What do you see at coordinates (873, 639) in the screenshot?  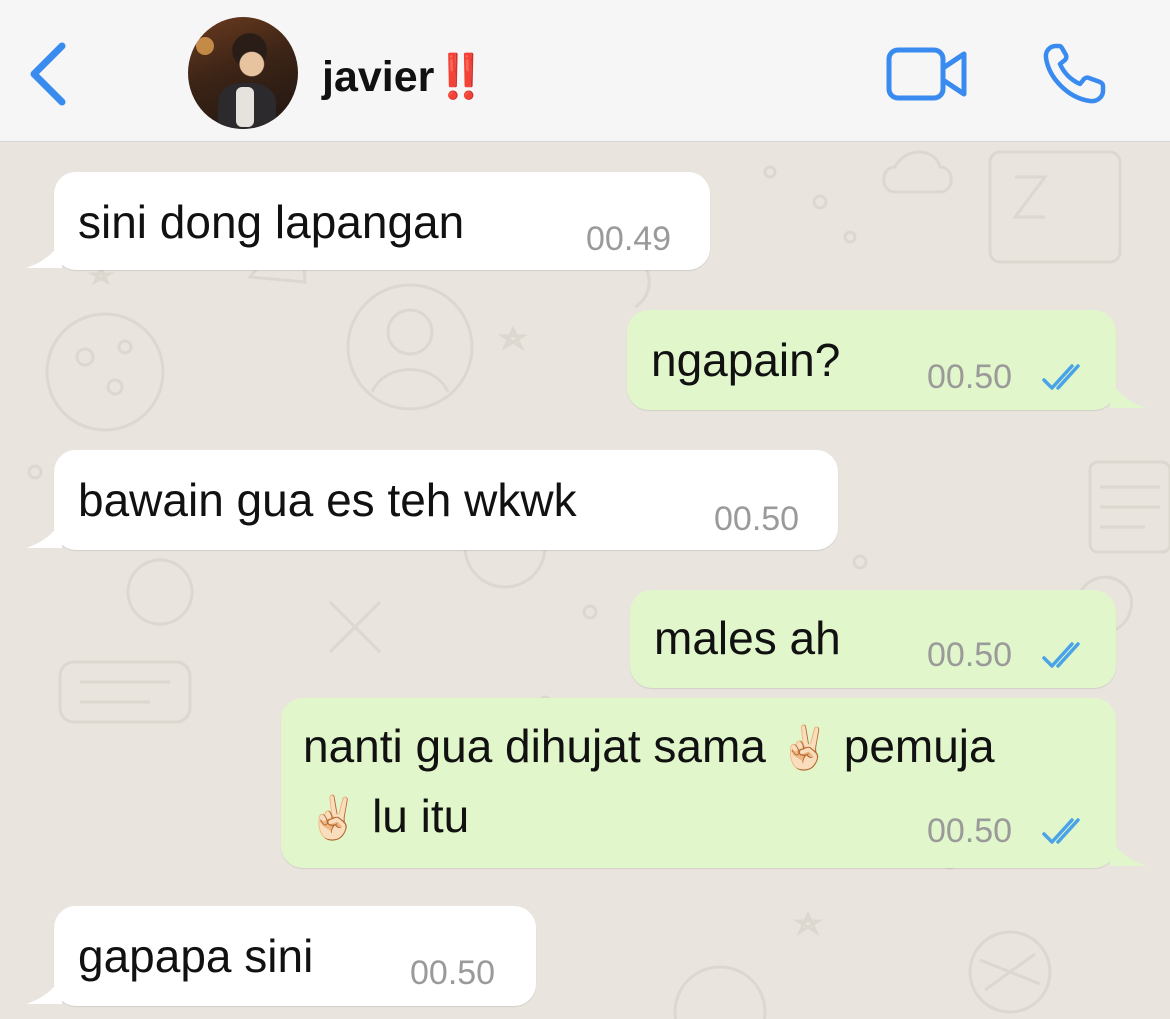 I see `message-bubble-outgoing: males ah 00.50` at bounding box center [873, 639].